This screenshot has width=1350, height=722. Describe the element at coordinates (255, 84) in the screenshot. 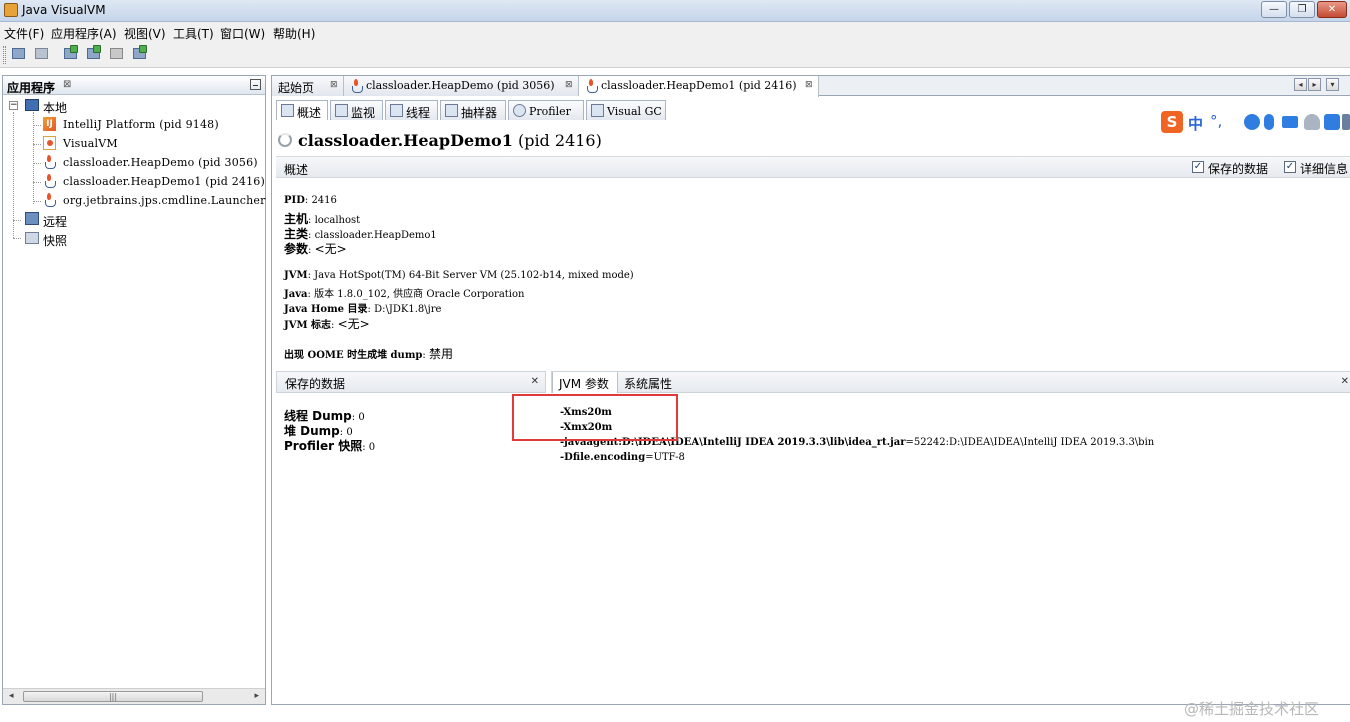

I see `minimize-panel-icon` at that location.